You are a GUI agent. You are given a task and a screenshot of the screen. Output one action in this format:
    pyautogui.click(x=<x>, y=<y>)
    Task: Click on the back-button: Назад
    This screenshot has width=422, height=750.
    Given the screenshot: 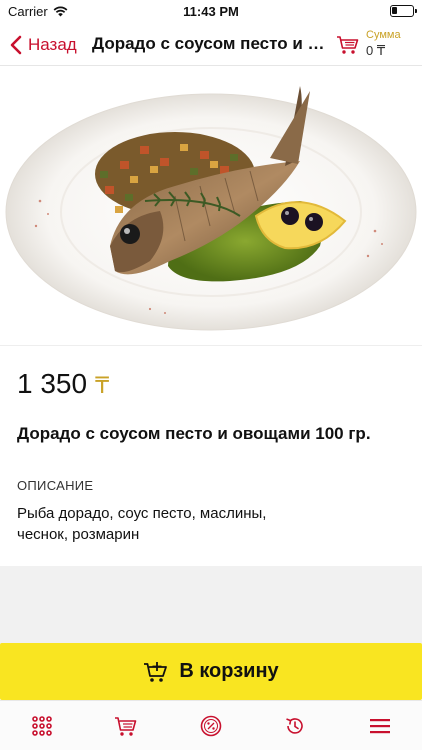 What is the action you would take?
    pyautogui.click(x=43, y=45)
    